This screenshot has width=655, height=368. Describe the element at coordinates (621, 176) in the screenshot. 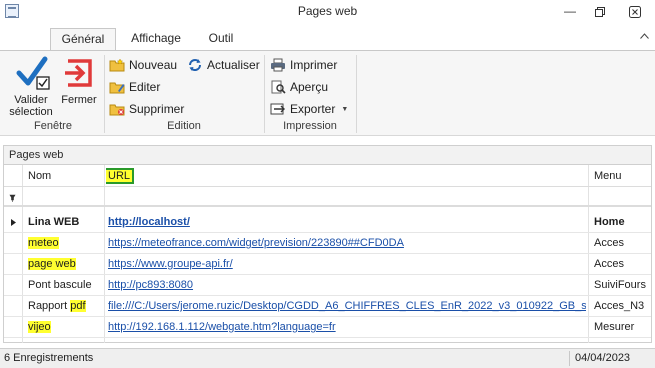

I see `column-header-menu: Menu` at that location.